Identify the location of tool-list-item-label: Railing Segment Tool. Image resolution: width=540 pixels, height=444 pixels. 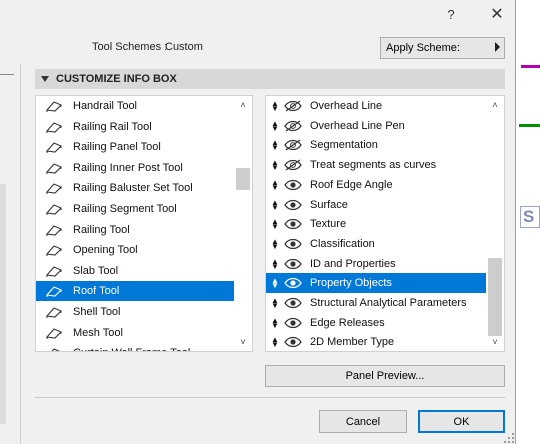
(125, 209).